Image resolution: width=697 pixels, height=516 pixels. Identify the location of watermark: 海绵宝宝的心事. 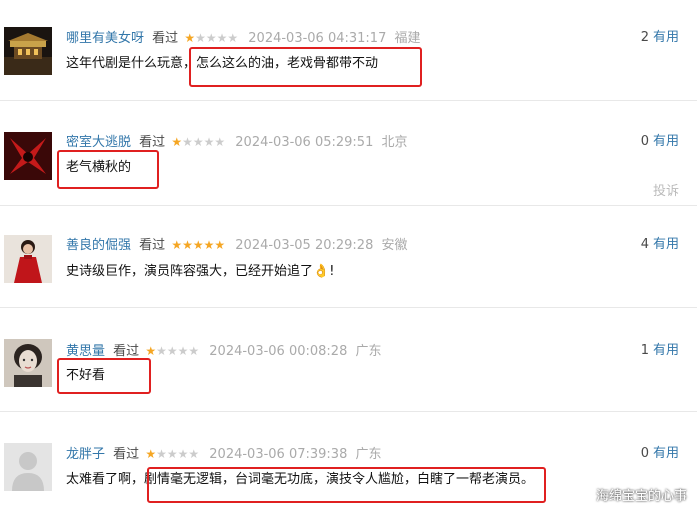
(641, 496).